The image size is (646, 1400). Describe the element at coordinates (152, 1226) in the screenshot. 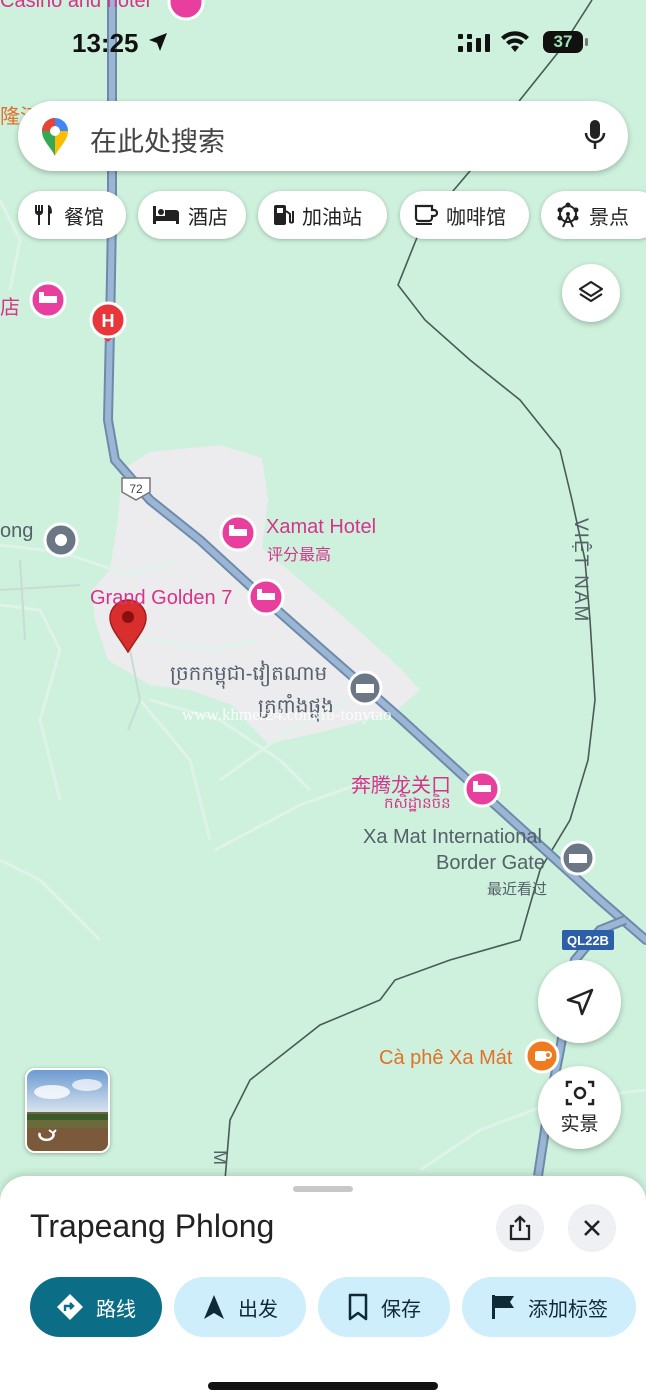

I see `place-title: Trapeang Phlong` at that location.